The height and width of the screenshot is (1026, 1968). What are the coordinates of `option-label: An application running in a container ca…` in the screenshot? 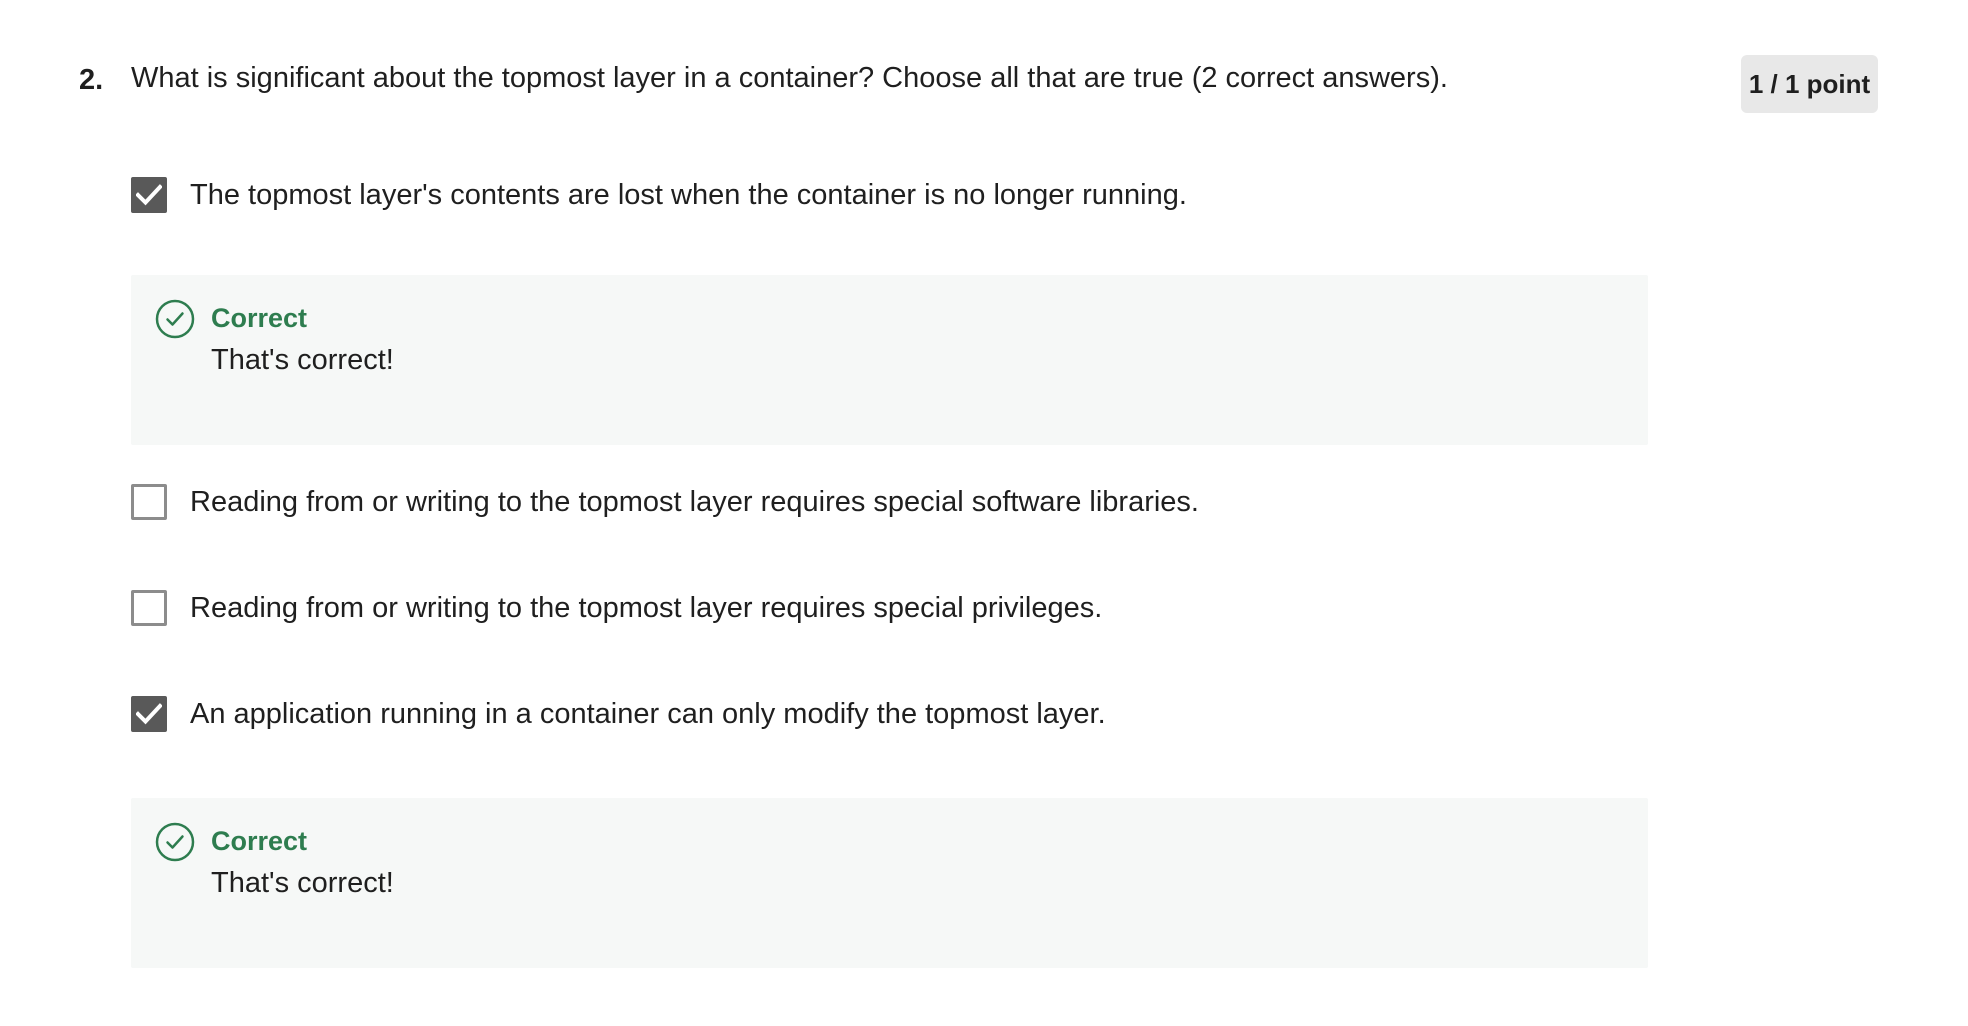 It's located at (648, 714).